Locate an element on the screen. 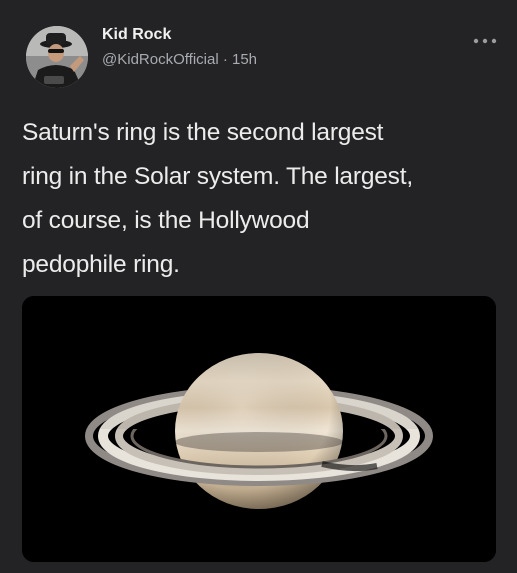 The image size is (517, 573). tweet-text-line: Saturn's ring is the second largest is located at coordinates (203, 132).